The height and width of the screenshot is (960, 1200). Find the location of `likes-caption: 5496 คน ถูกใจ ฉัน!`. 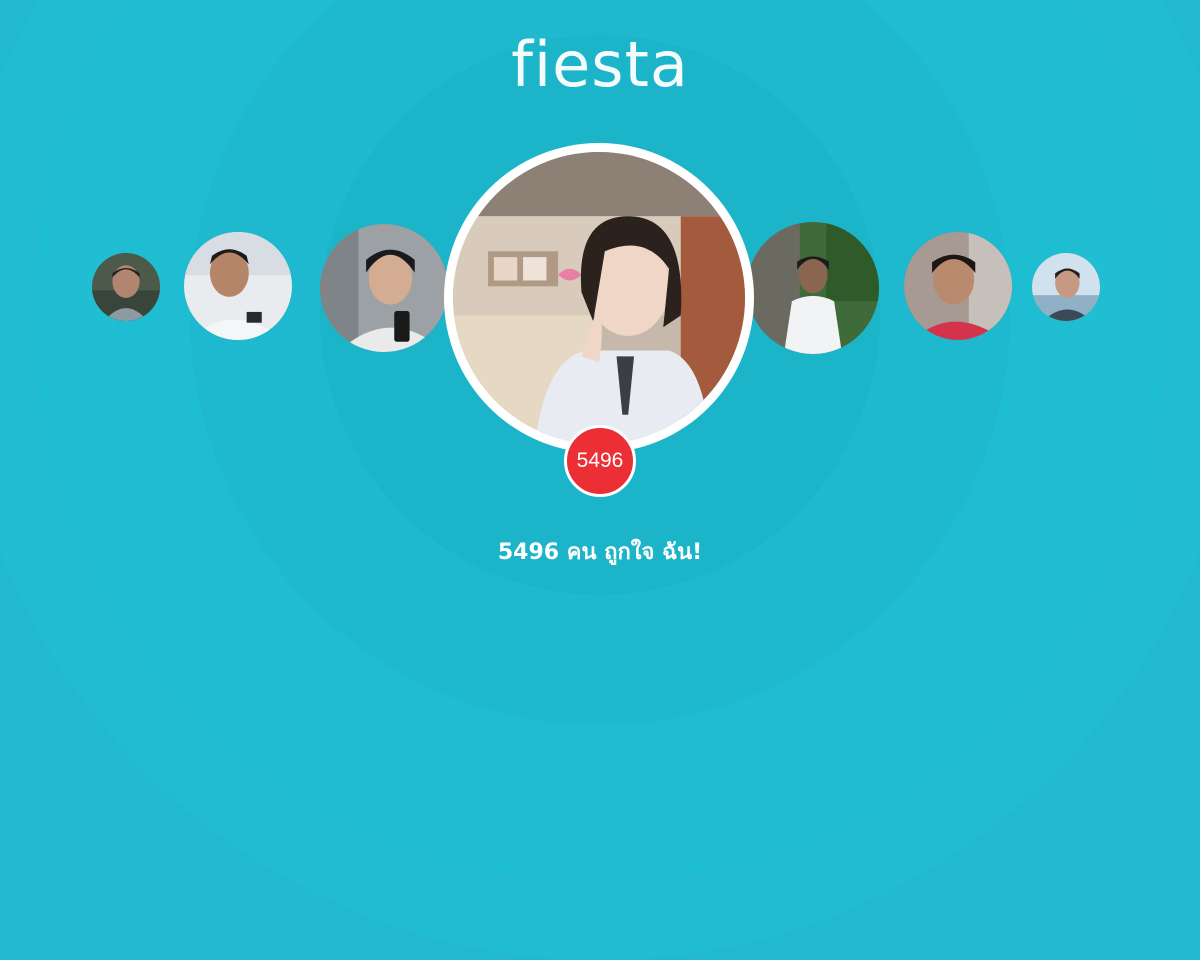

likes-caption: 5496 คน ถูกใจ ฉัน! is located at coordinates (600, 552).